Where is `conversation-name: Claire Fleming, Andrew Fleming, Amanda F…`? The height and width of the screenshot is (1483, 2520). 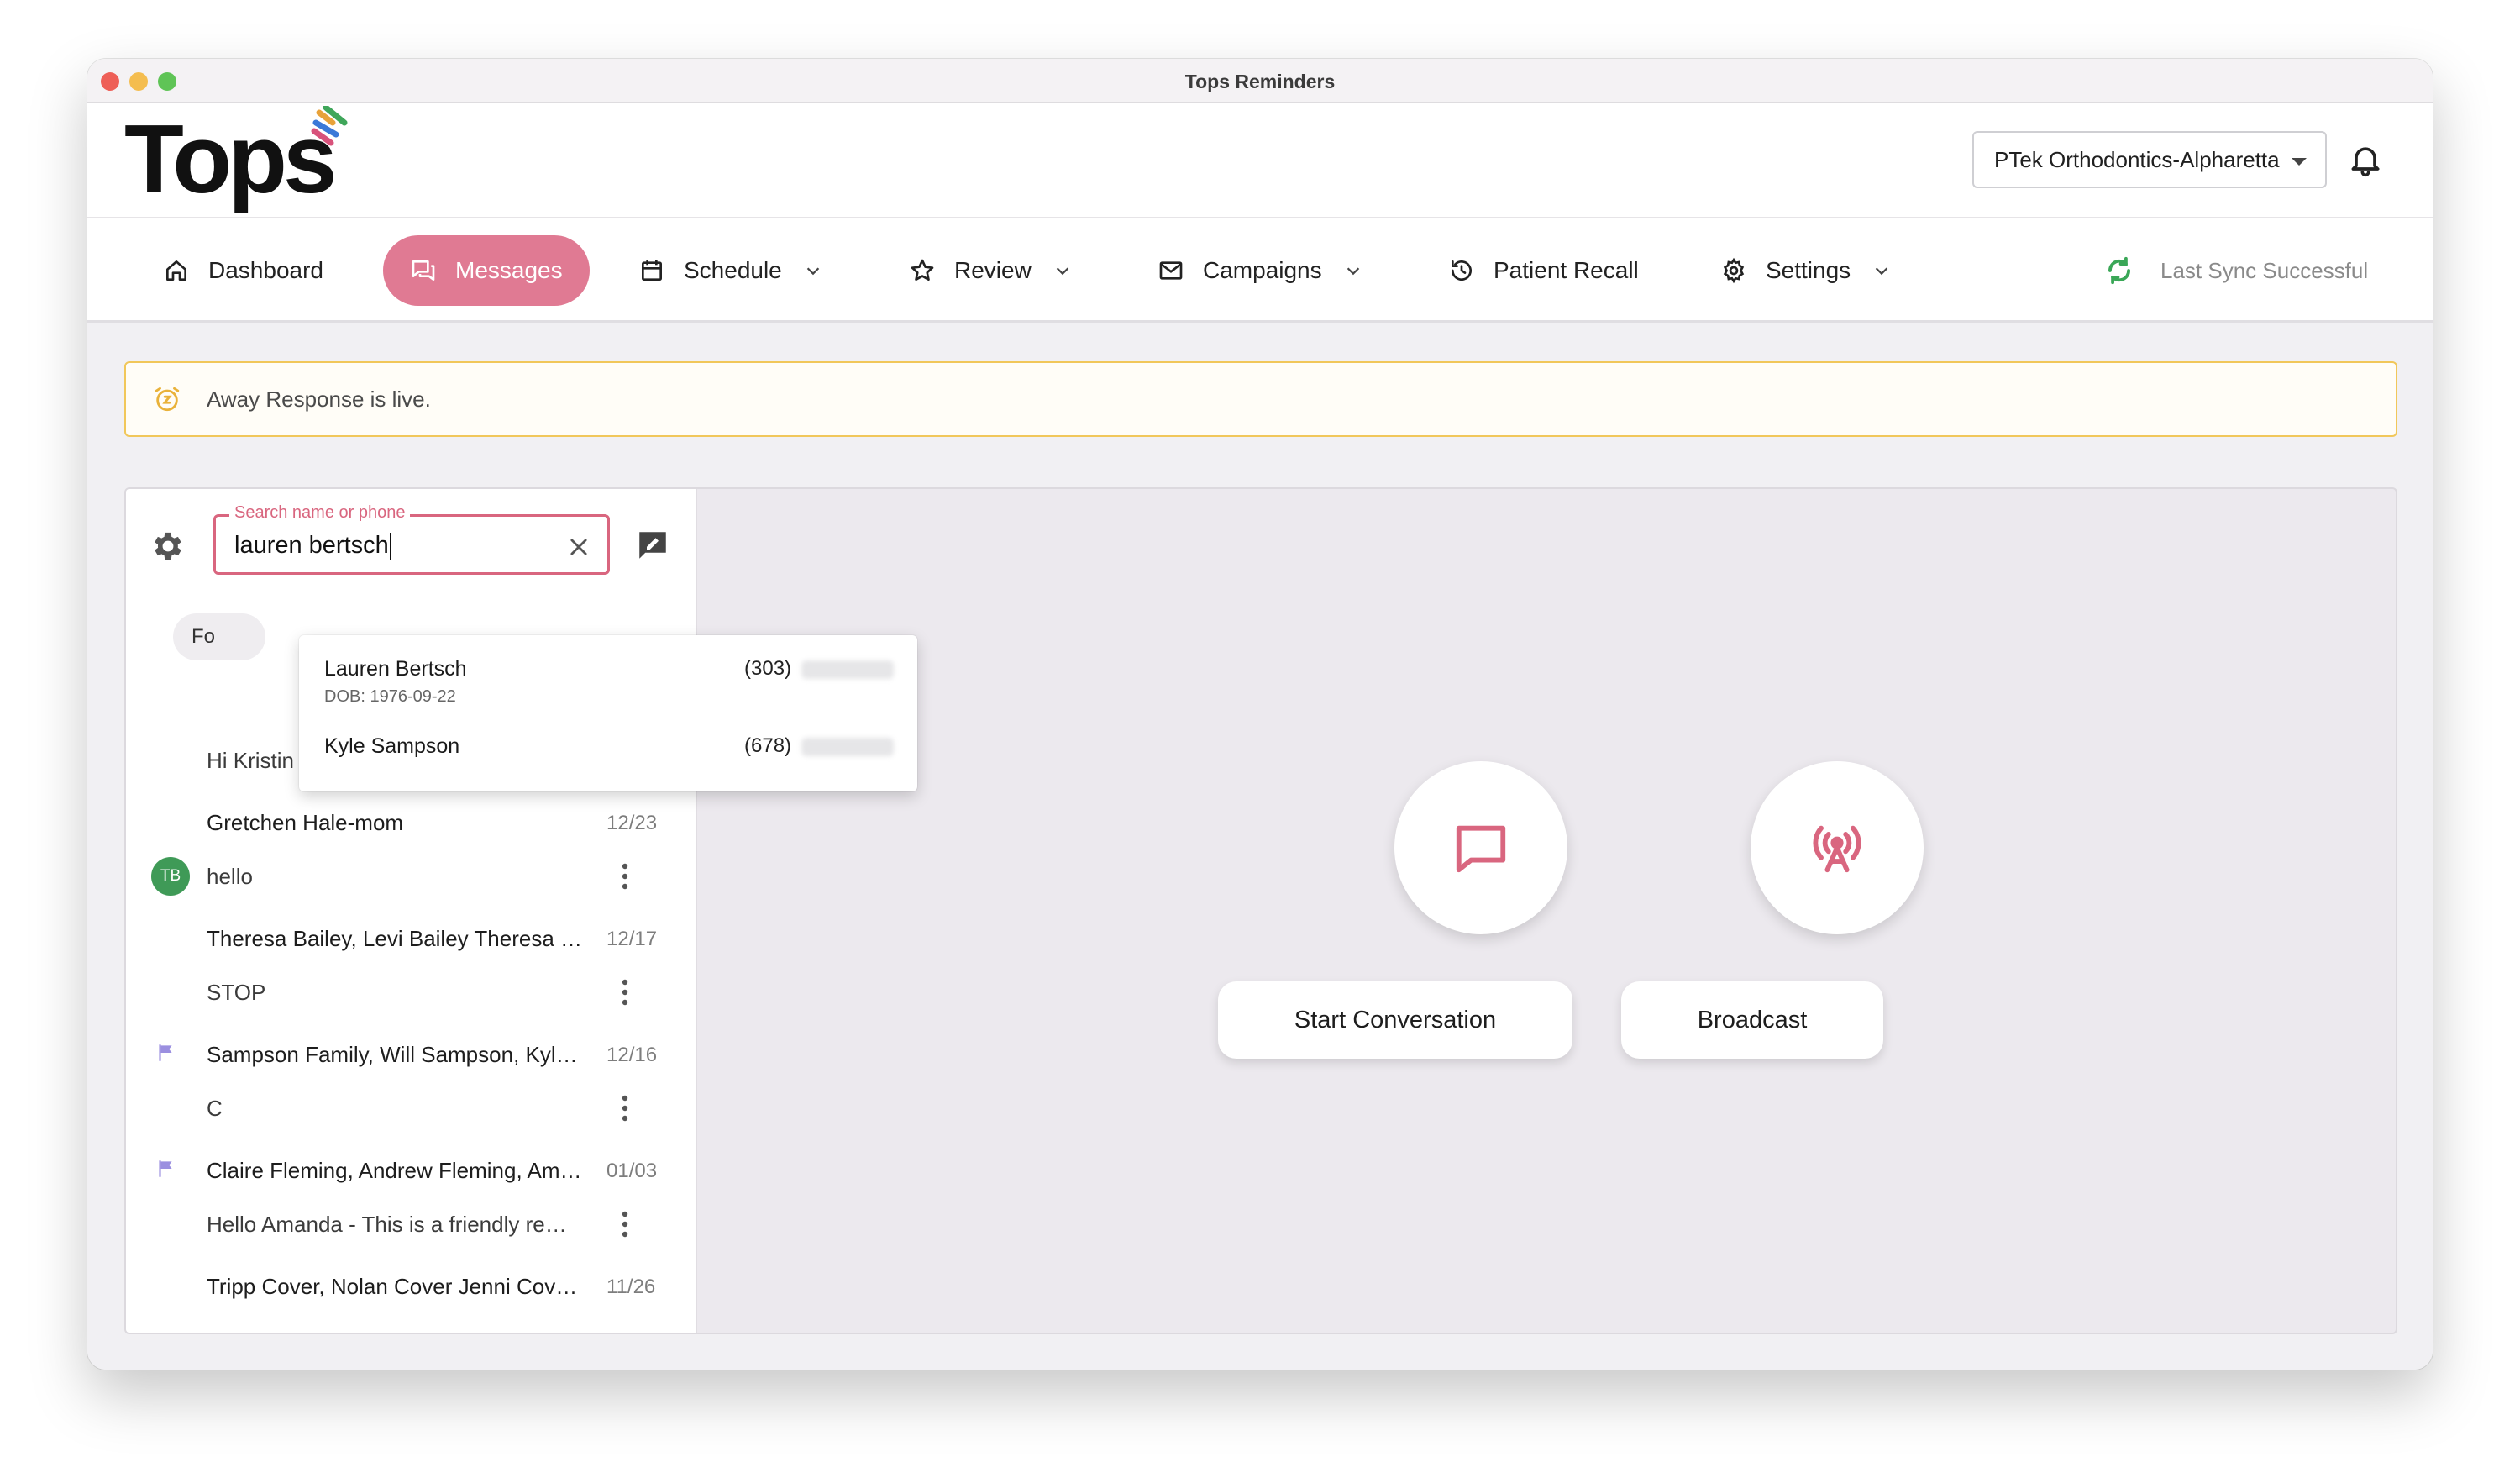 conversation-name: Claire Fleming, Andrew Fleming, Amanda F… is located at coordinates (396, 1170).